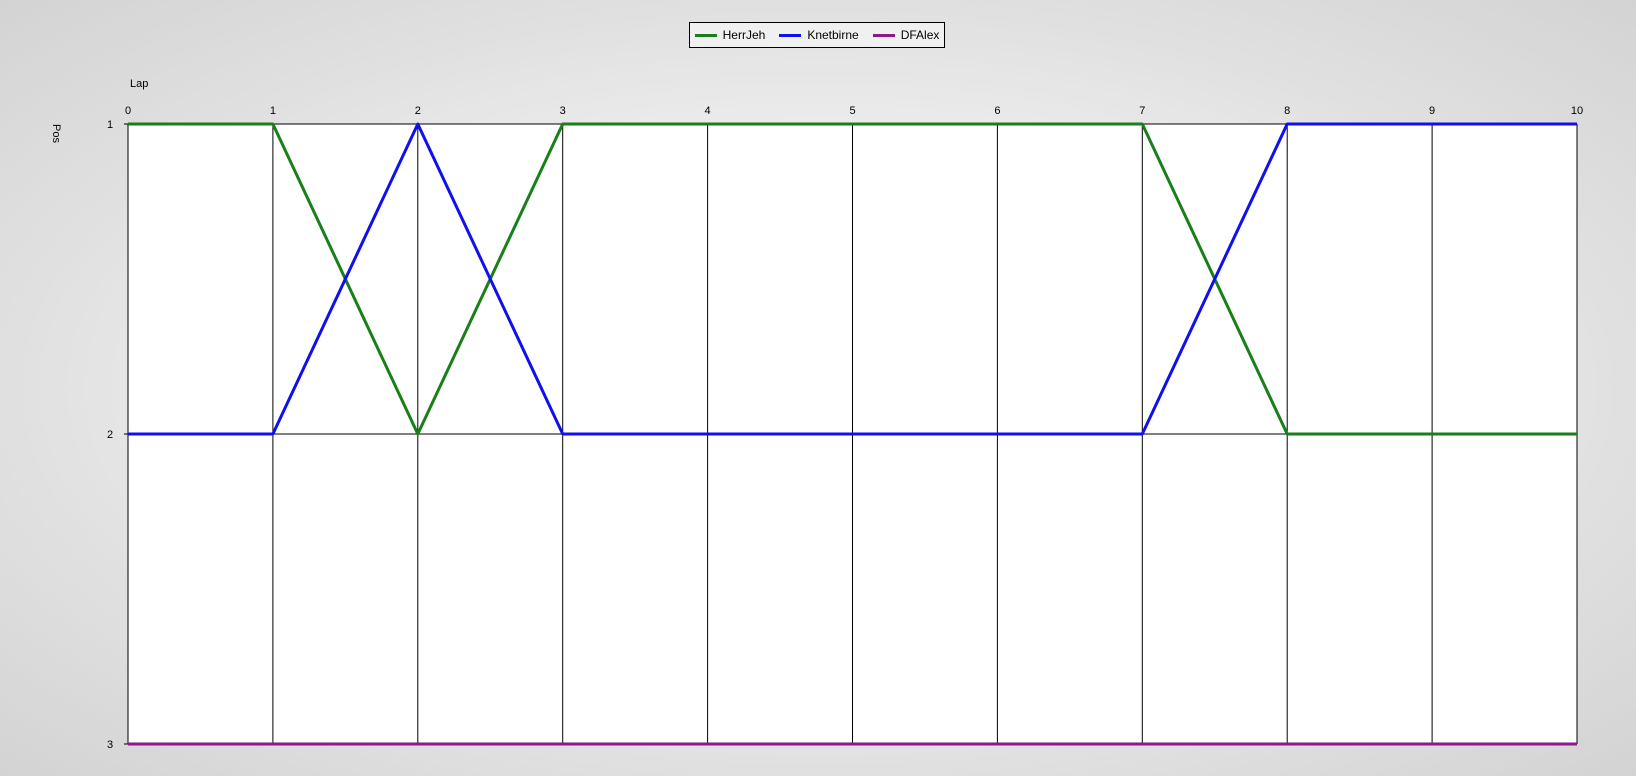 The width and height of the screenshot is (1636, 776). Describe the element at coordinates (1432, 111) in the screenshot. I see `x-tick-label-9: 9` at that location.